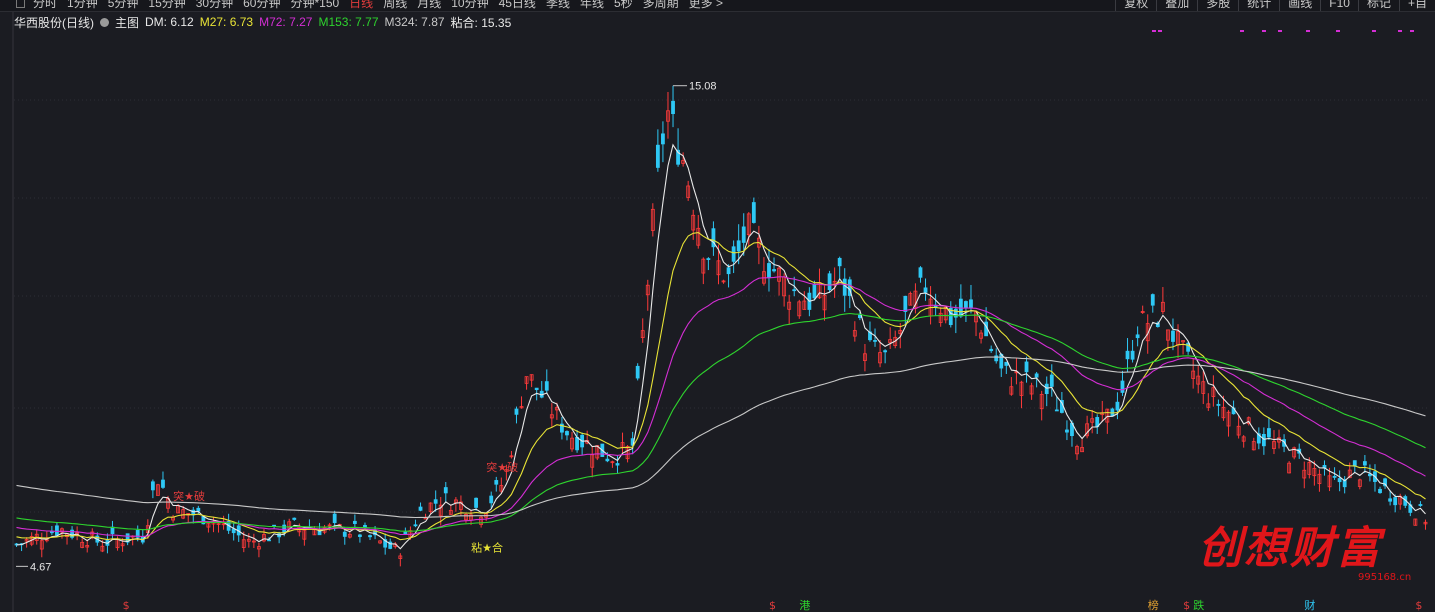  What do you see at coordinates (226, 22) in the screenshot?
I see `m27-value: M27: 6.73` at bounding box center [226, 22].